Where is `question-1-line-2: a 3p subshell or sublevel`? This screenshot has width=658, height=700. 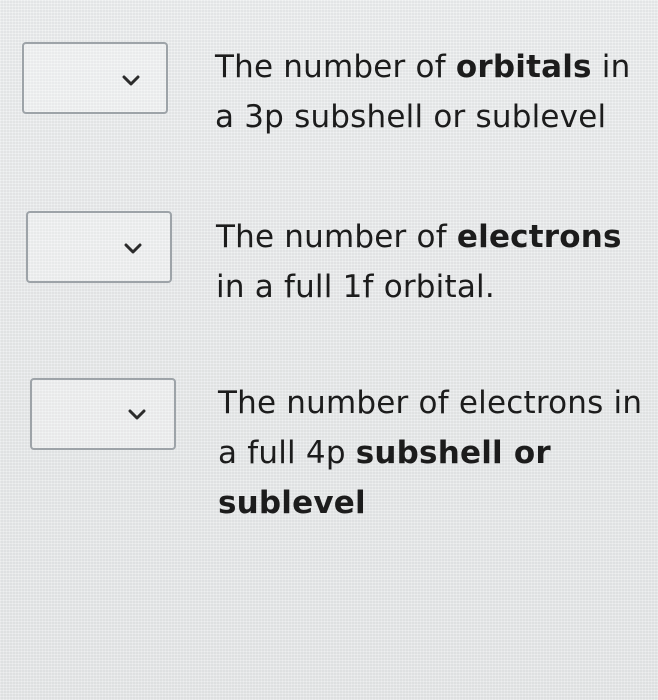 question-1-line-2: a 3p subshell or sublevel is located at coordinates (411, 117).